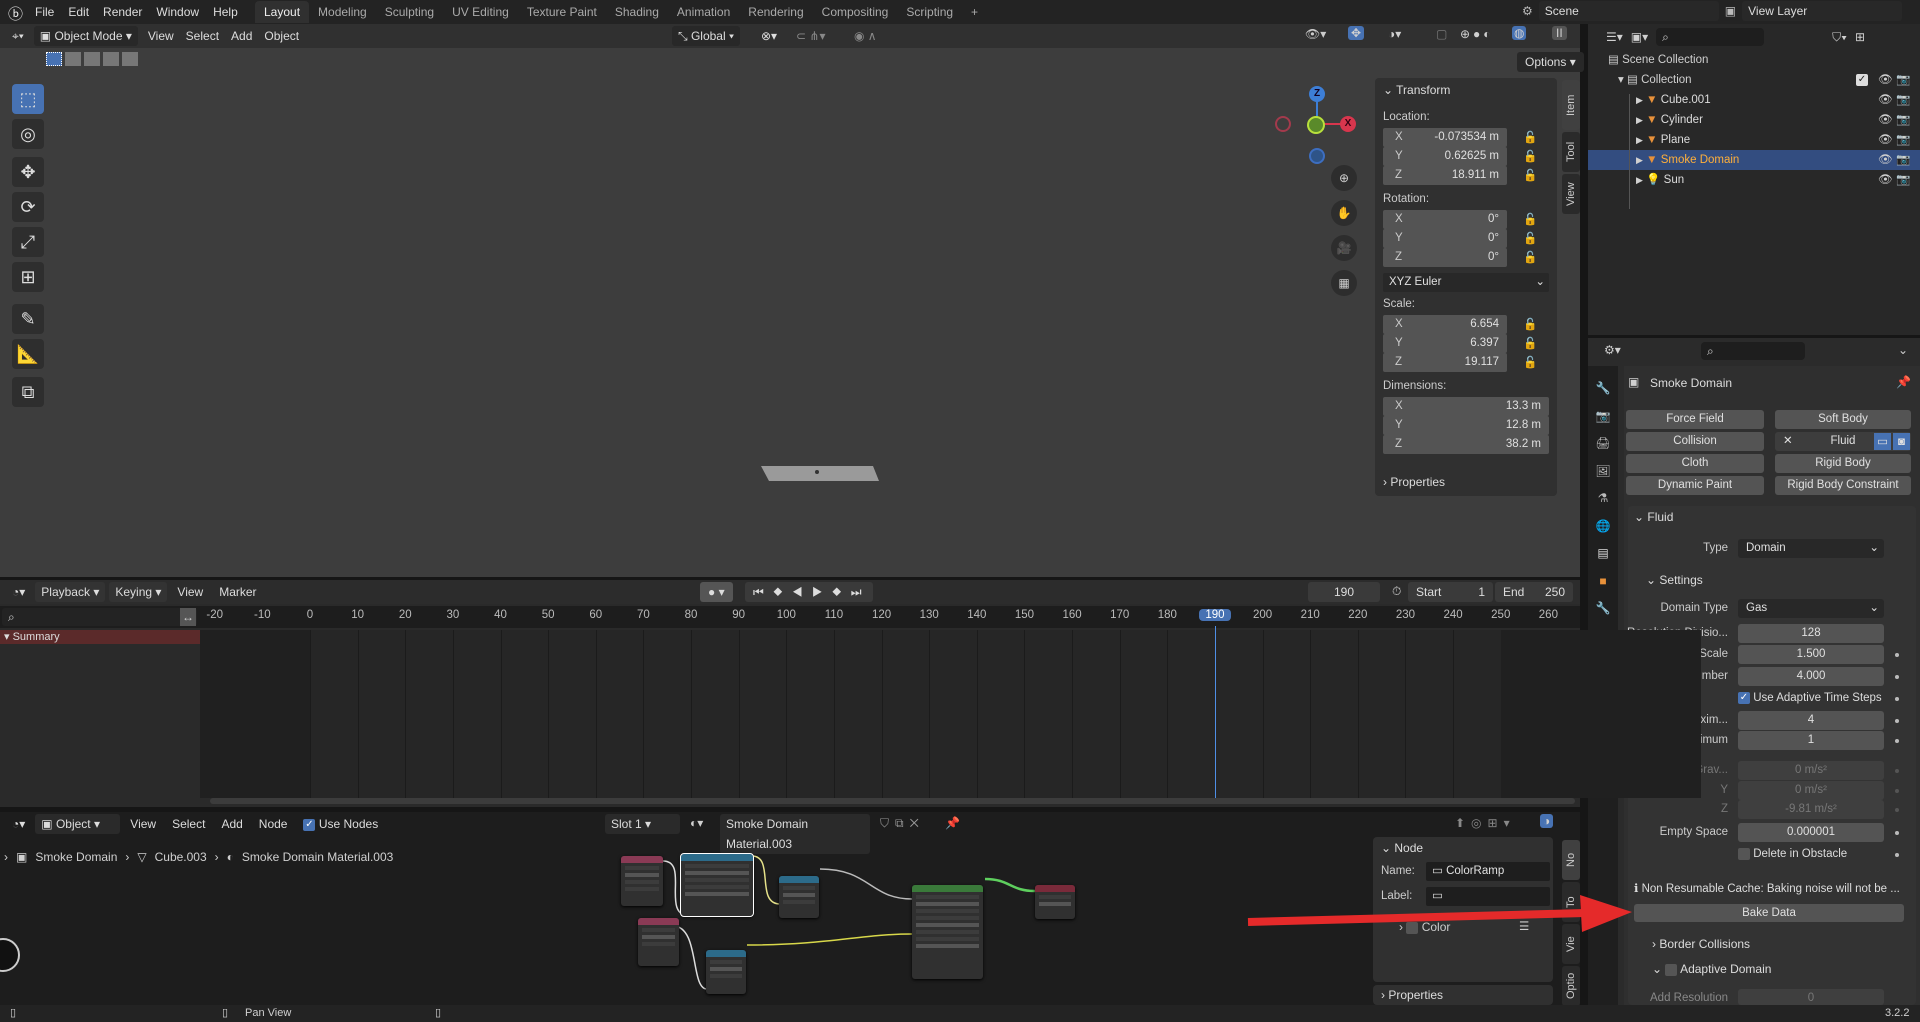 The width and height of the screenshot is (1920, 1022). I want to click on exclude-checkbox: ✓, so click(1862, 80).